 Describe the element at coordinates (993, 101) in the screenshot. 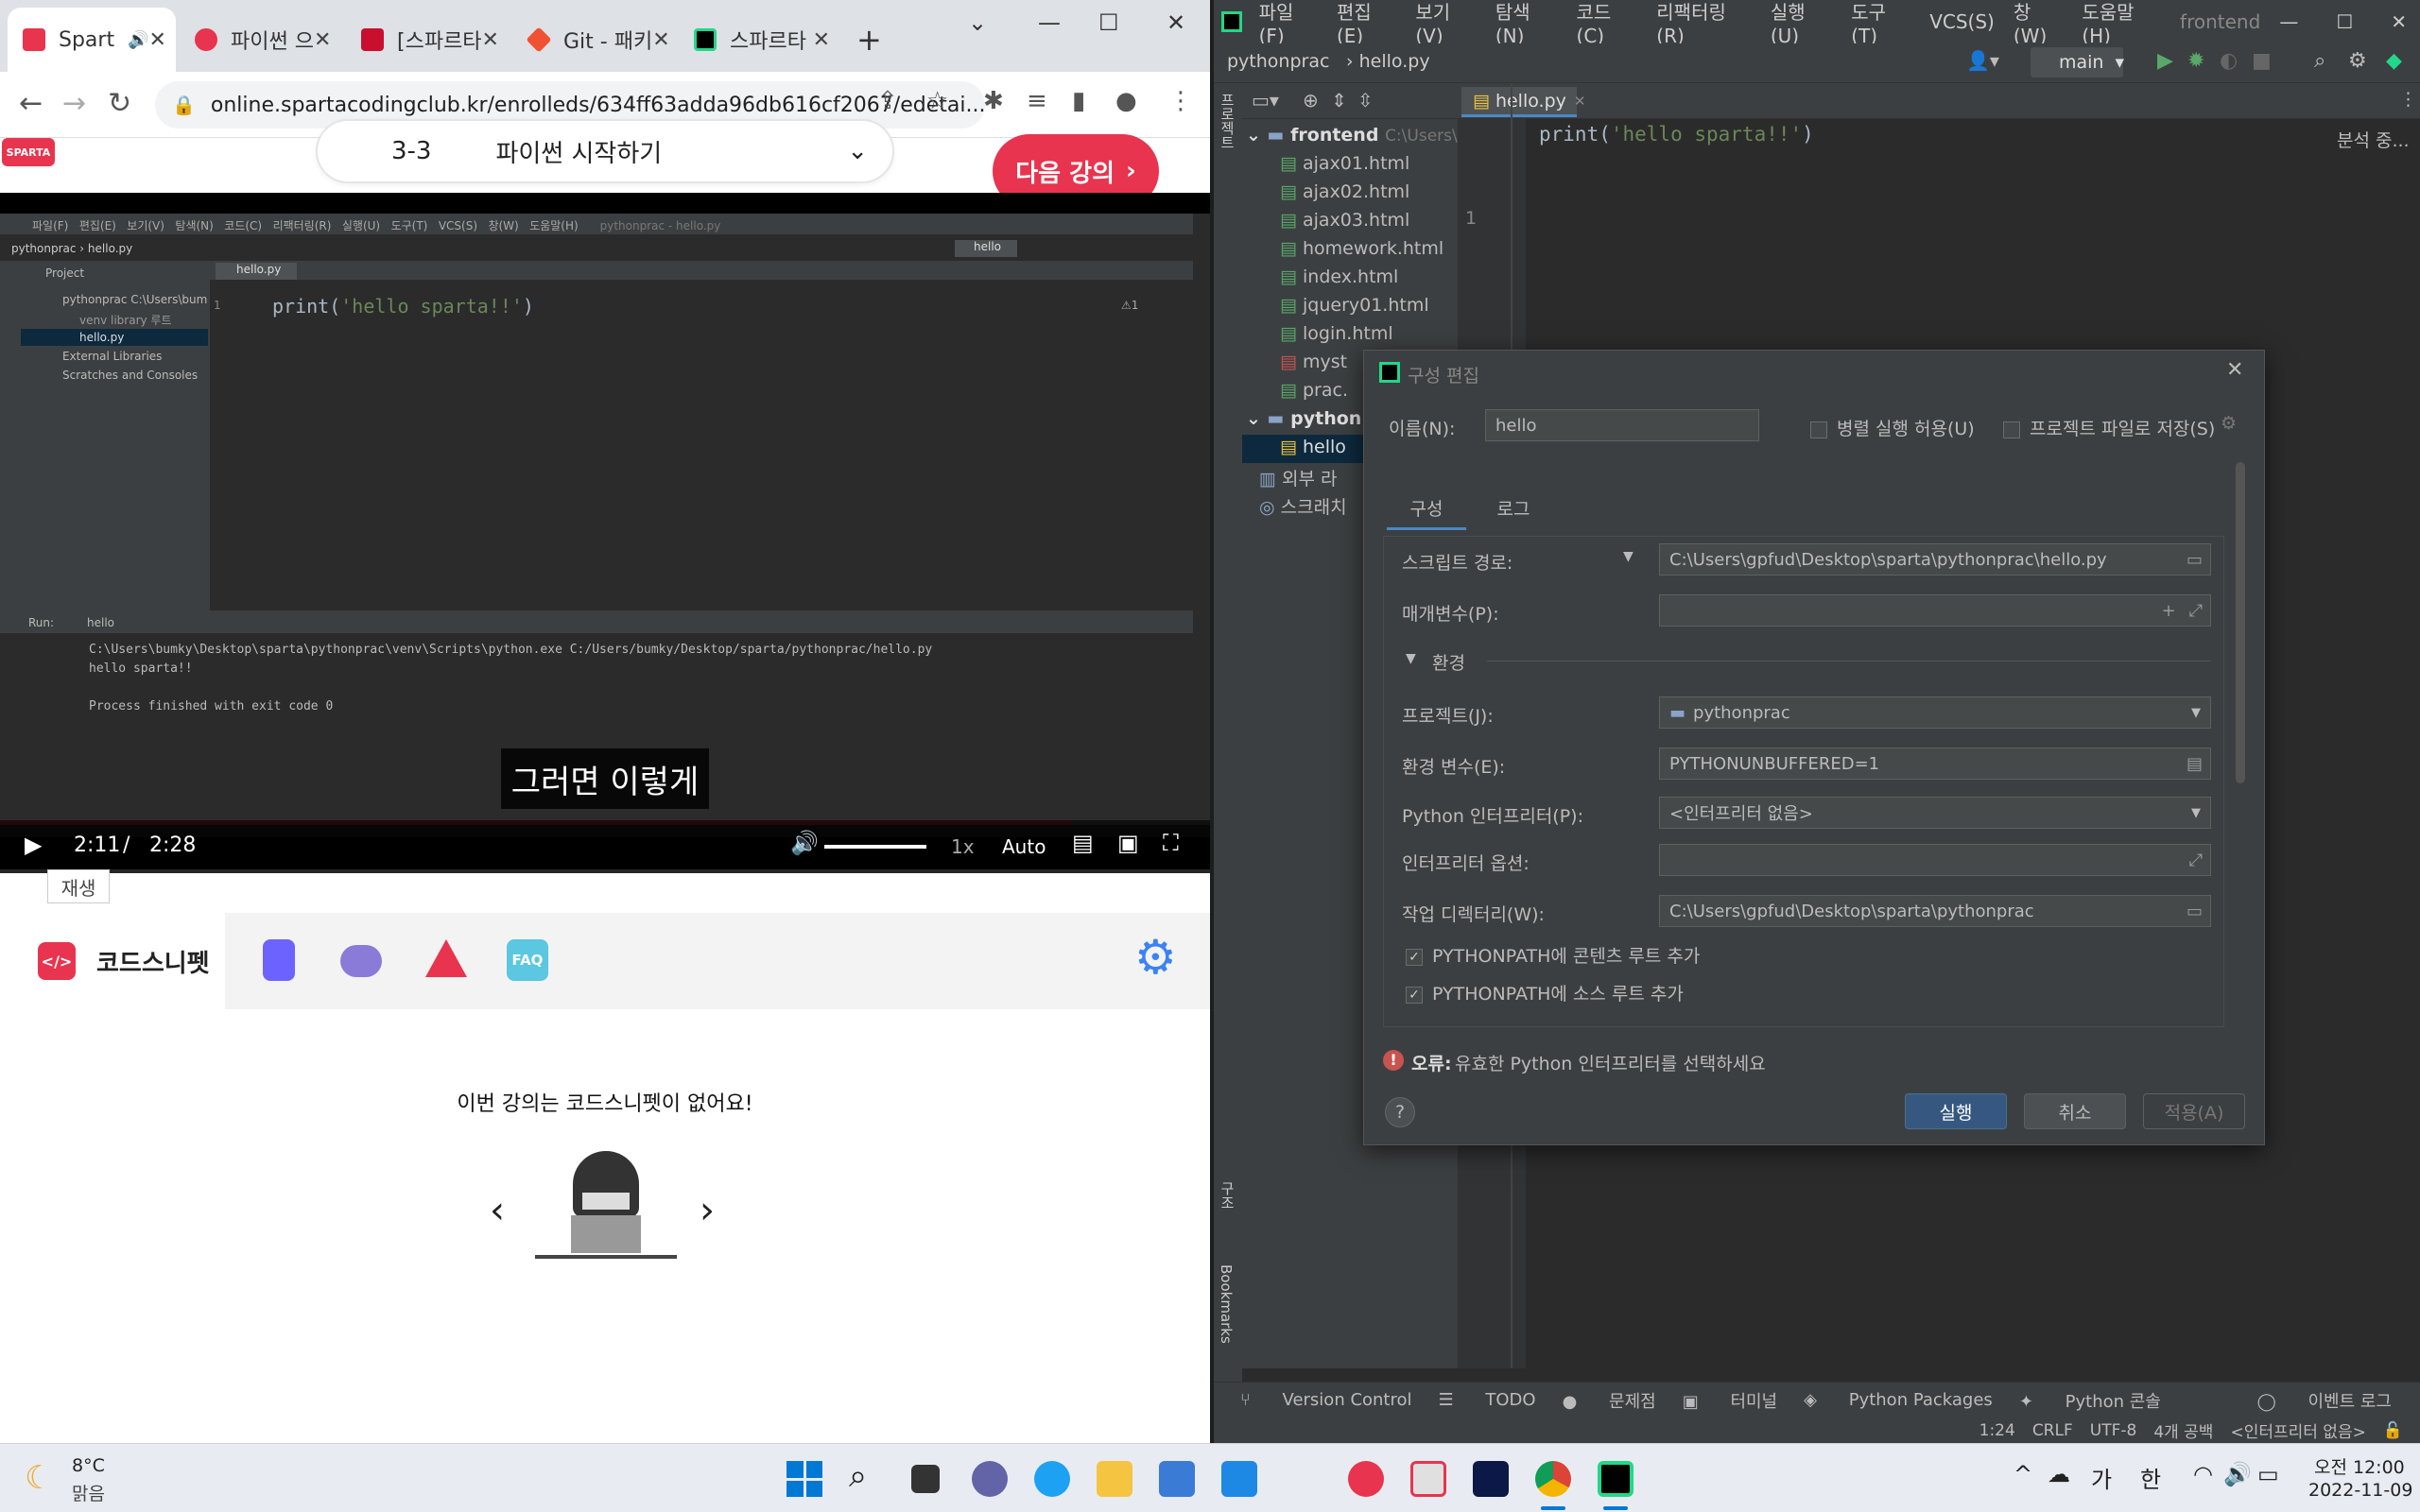

I see `extensions-icon: ✱` at that location.